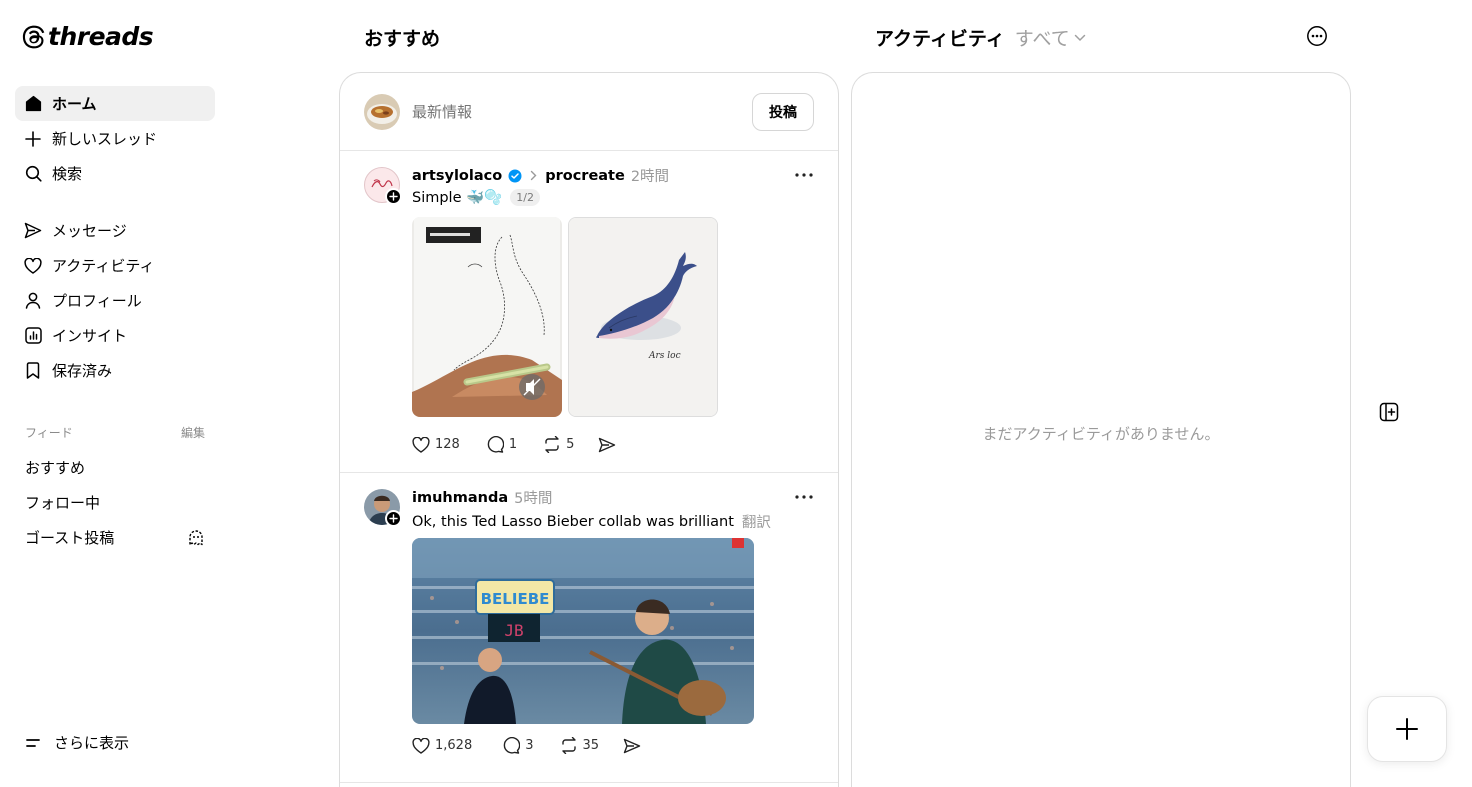 The height and width of the screenshot is (787, 1472). What do you see at coordinates (570, 444) in the screenshot?
I see `repost-count: 5` at bounding box center [570, 444].